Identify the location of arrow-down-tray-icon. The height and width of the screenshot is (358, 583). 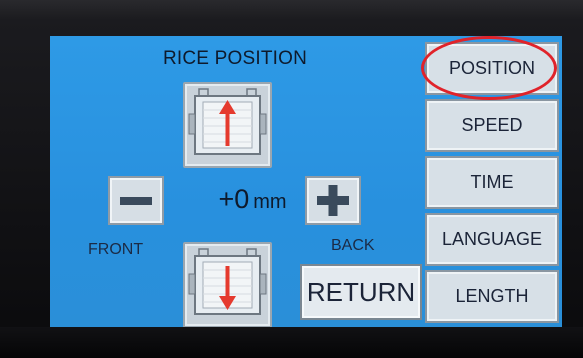
(227, 281).